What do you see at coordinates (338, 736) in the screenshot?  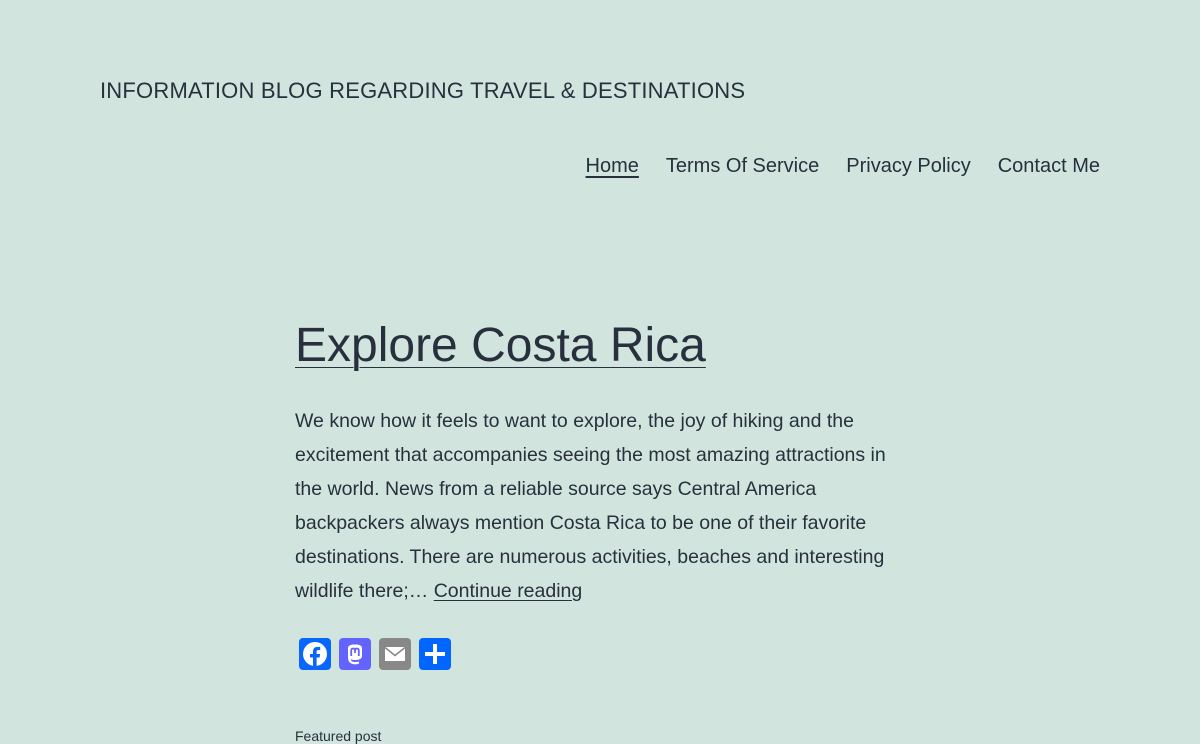 I see `post-meta-featured: Featured post` at bounding box center [338, 736].